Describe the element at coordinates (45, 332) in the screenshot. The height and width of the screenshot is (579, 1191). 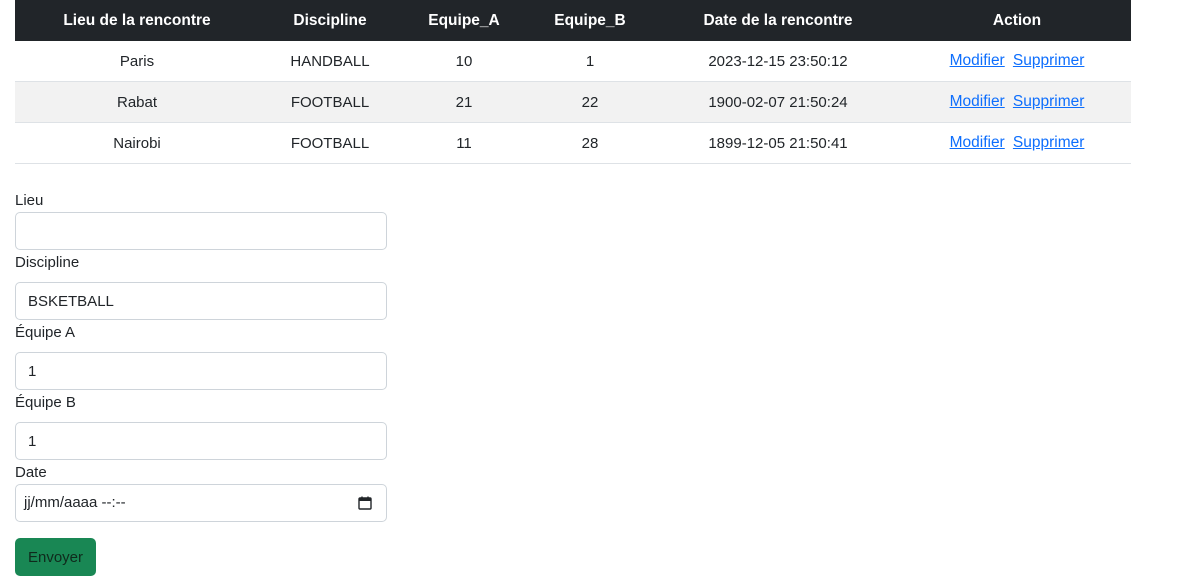
I see `equipe-a-label: Équipe A` at that location.